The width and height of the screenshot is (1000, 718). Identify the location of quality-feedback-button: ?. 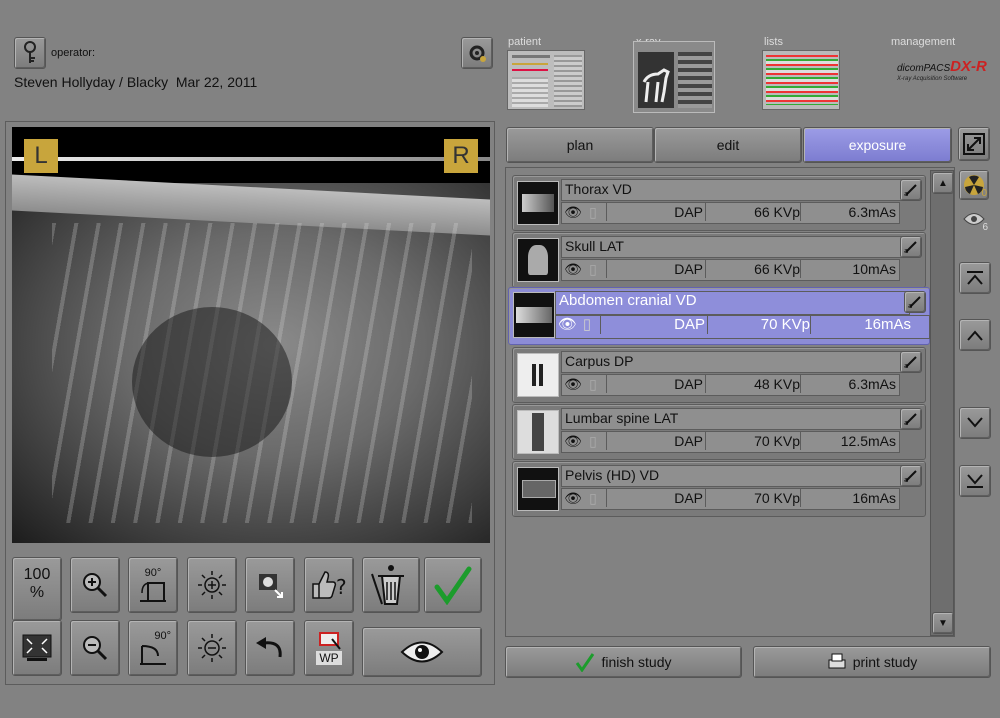
(329, 585).